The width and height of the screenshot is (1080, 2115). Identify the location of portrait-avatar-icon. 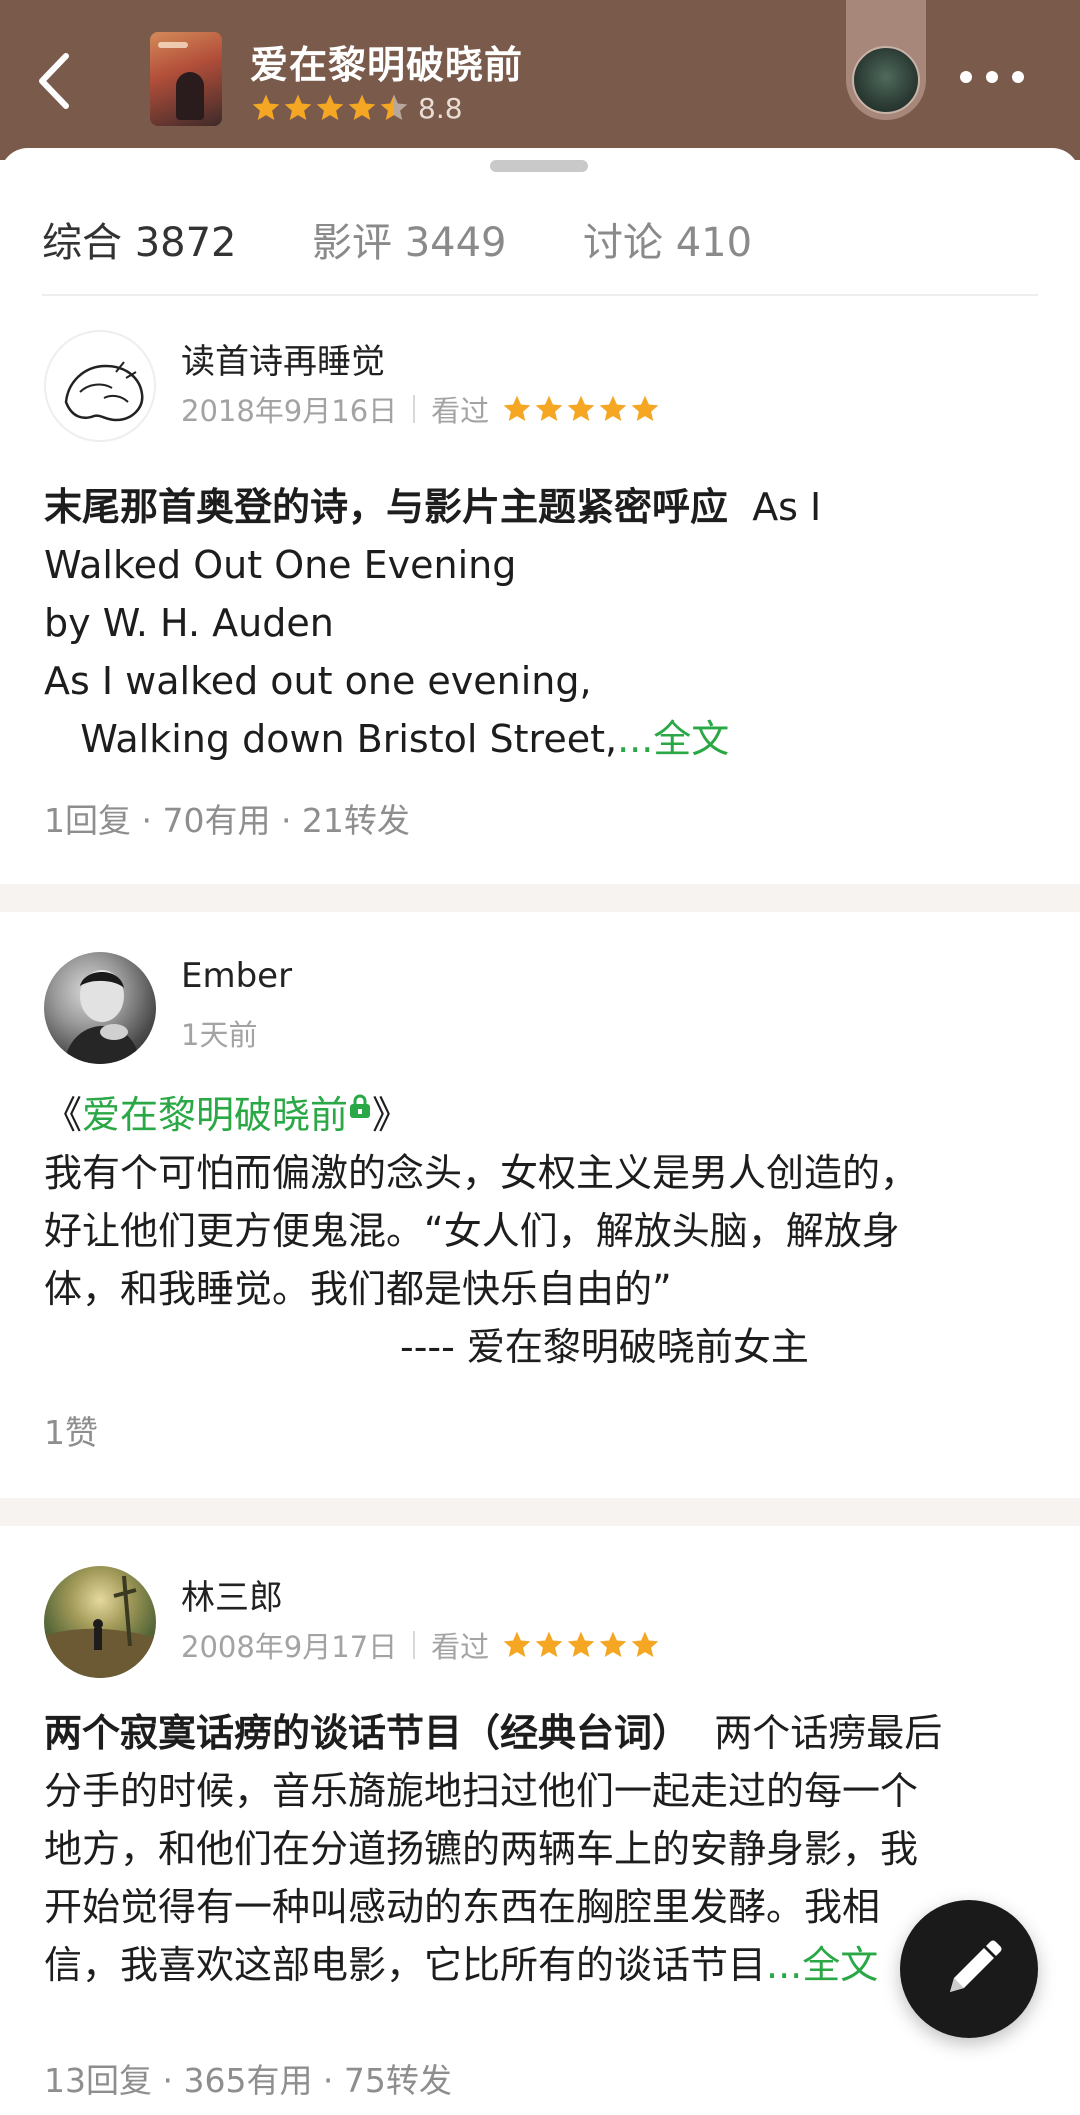
(102, 1017).